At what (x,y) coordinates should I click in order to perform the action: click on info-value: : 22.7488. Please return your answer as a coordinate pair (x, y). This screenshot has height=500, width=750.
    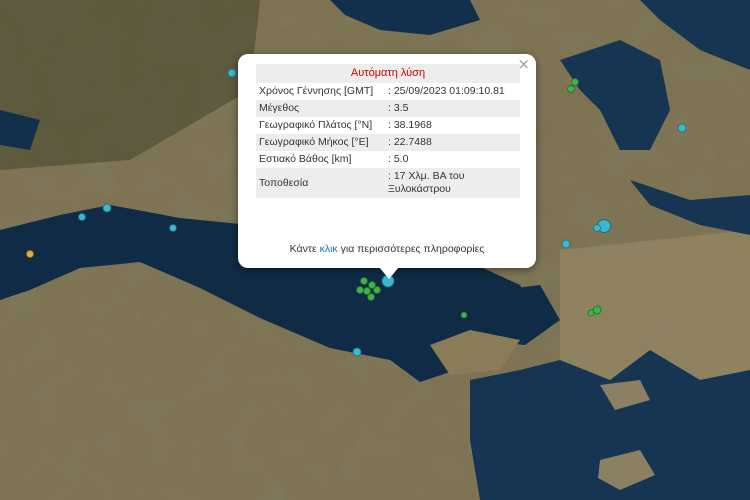
    Looking at the image, I should click on (450, 142).